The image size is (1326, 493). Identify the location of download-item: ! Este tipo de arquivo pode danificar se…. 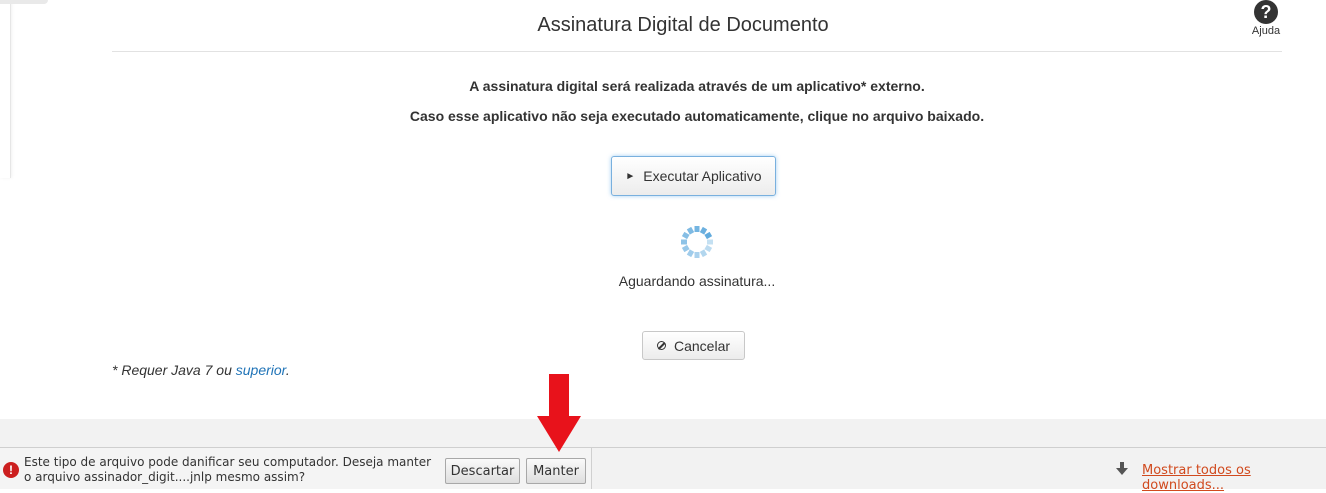
(296, 468).